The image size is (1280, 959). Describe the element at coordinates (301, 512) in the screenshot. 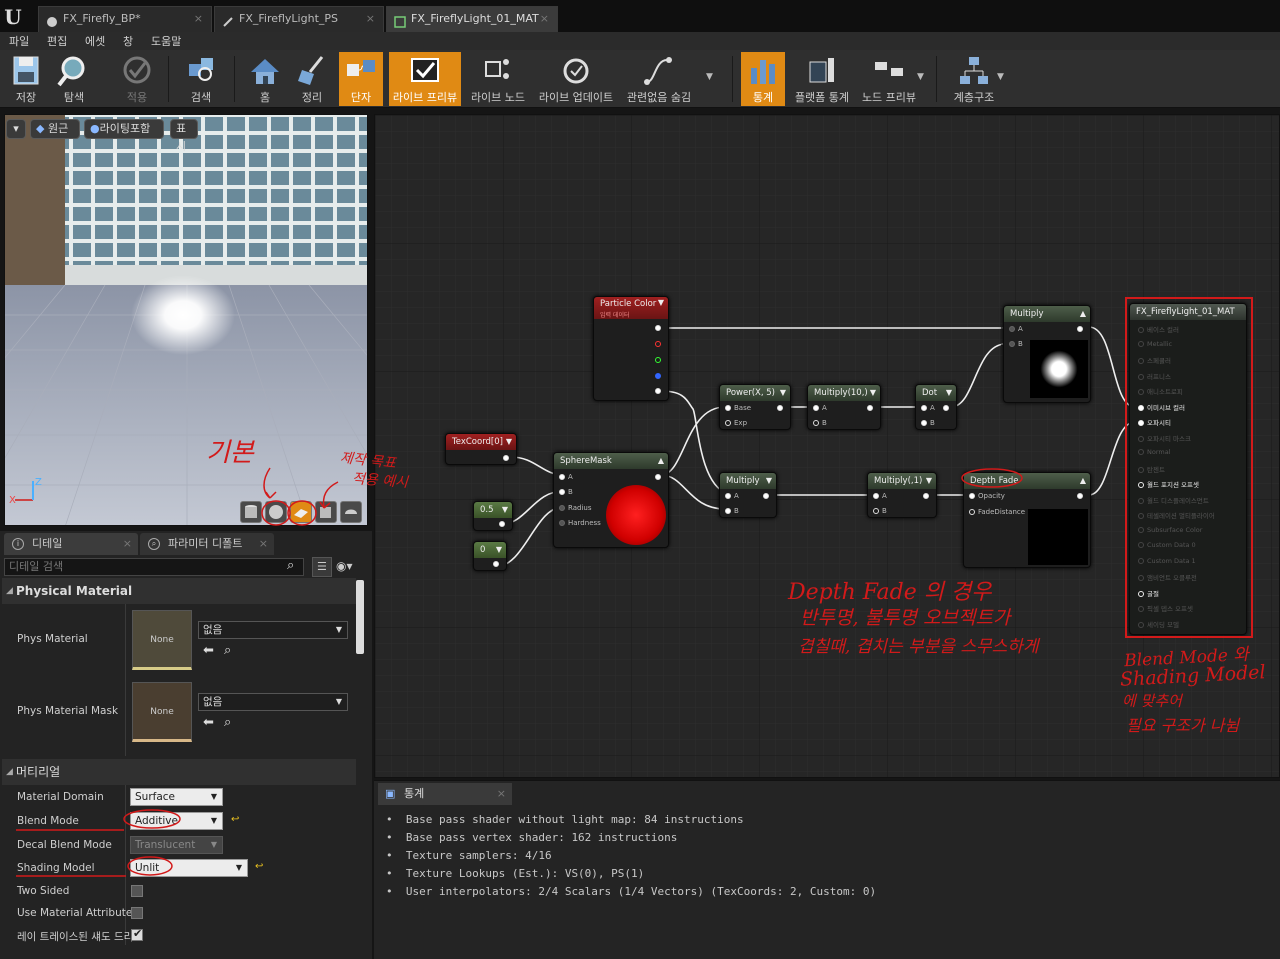

I see `preview-plane-button` at that location.